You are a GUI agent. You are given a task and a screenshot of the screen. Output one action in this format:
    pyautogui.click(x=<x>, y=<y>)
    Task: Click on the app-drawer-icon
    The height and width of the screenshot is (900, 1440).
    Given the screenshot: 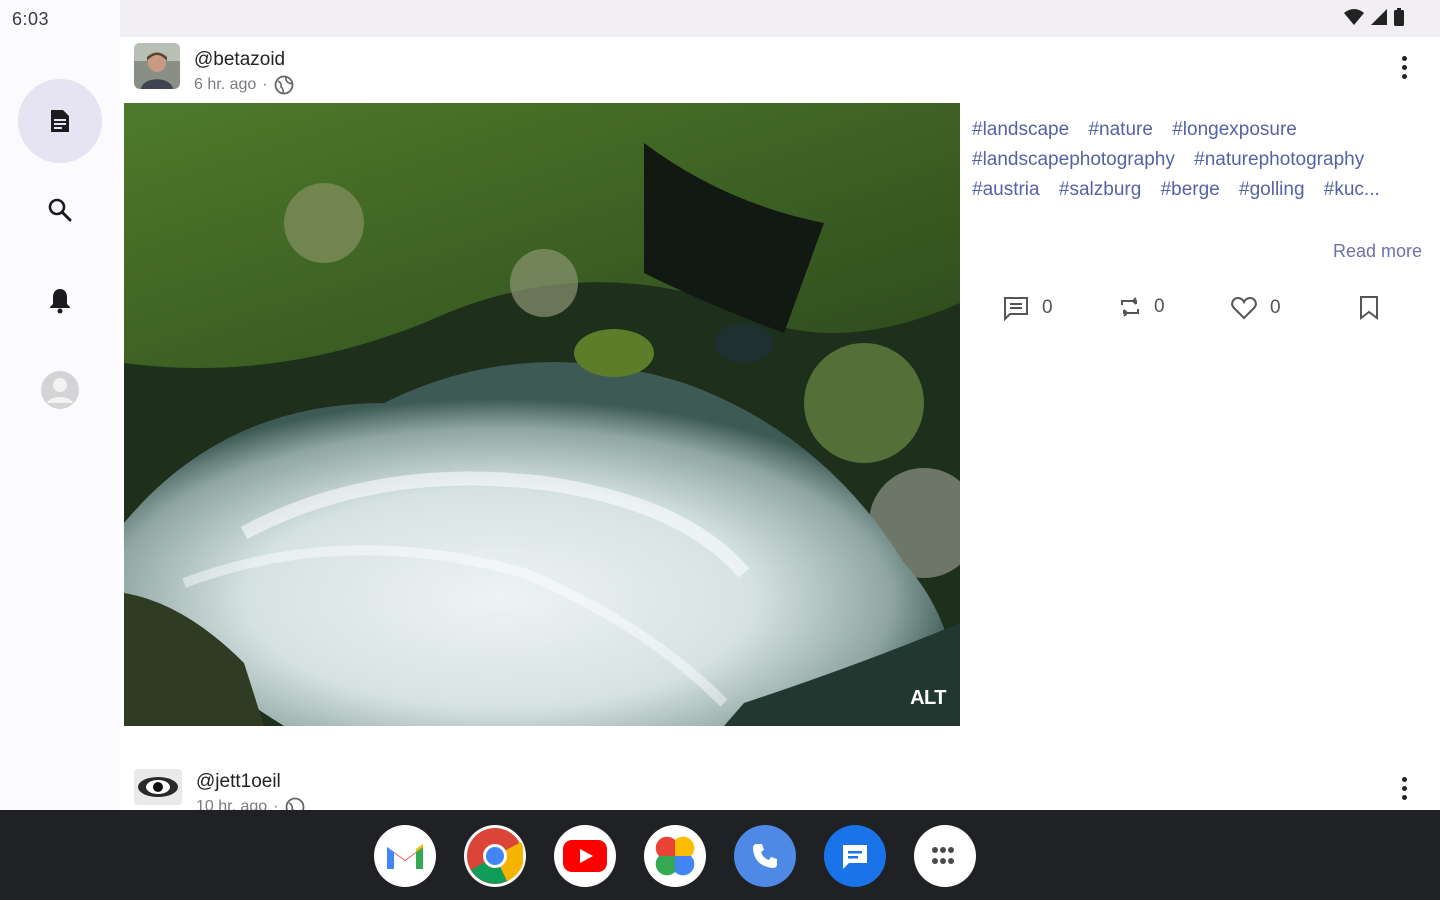 What is the action you would take?
    pyautogui.click(x=943, y=855)
    